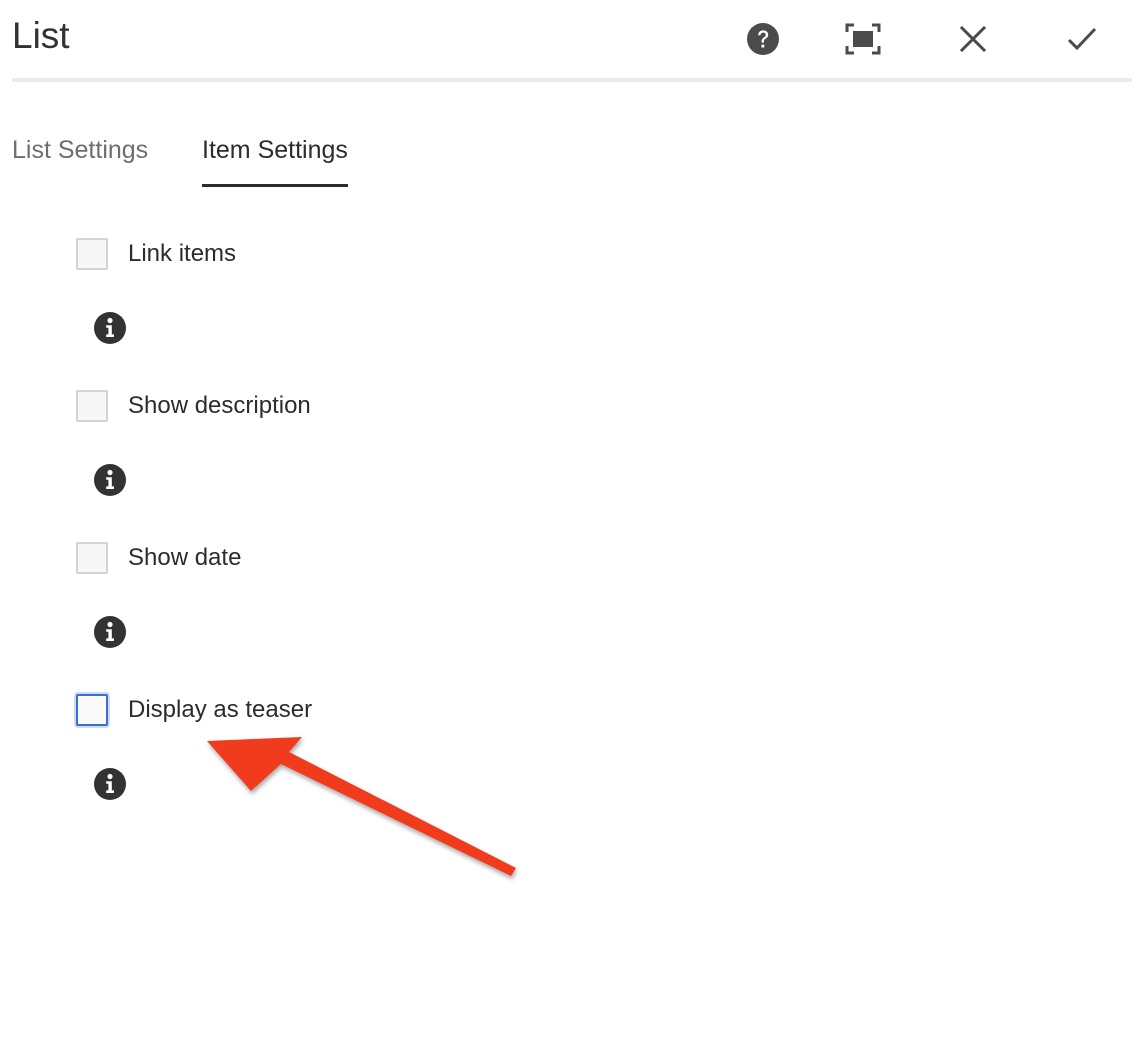 This screenshot has height=1058, width=1138. I want to click on cancel-button, so click(973, 39).